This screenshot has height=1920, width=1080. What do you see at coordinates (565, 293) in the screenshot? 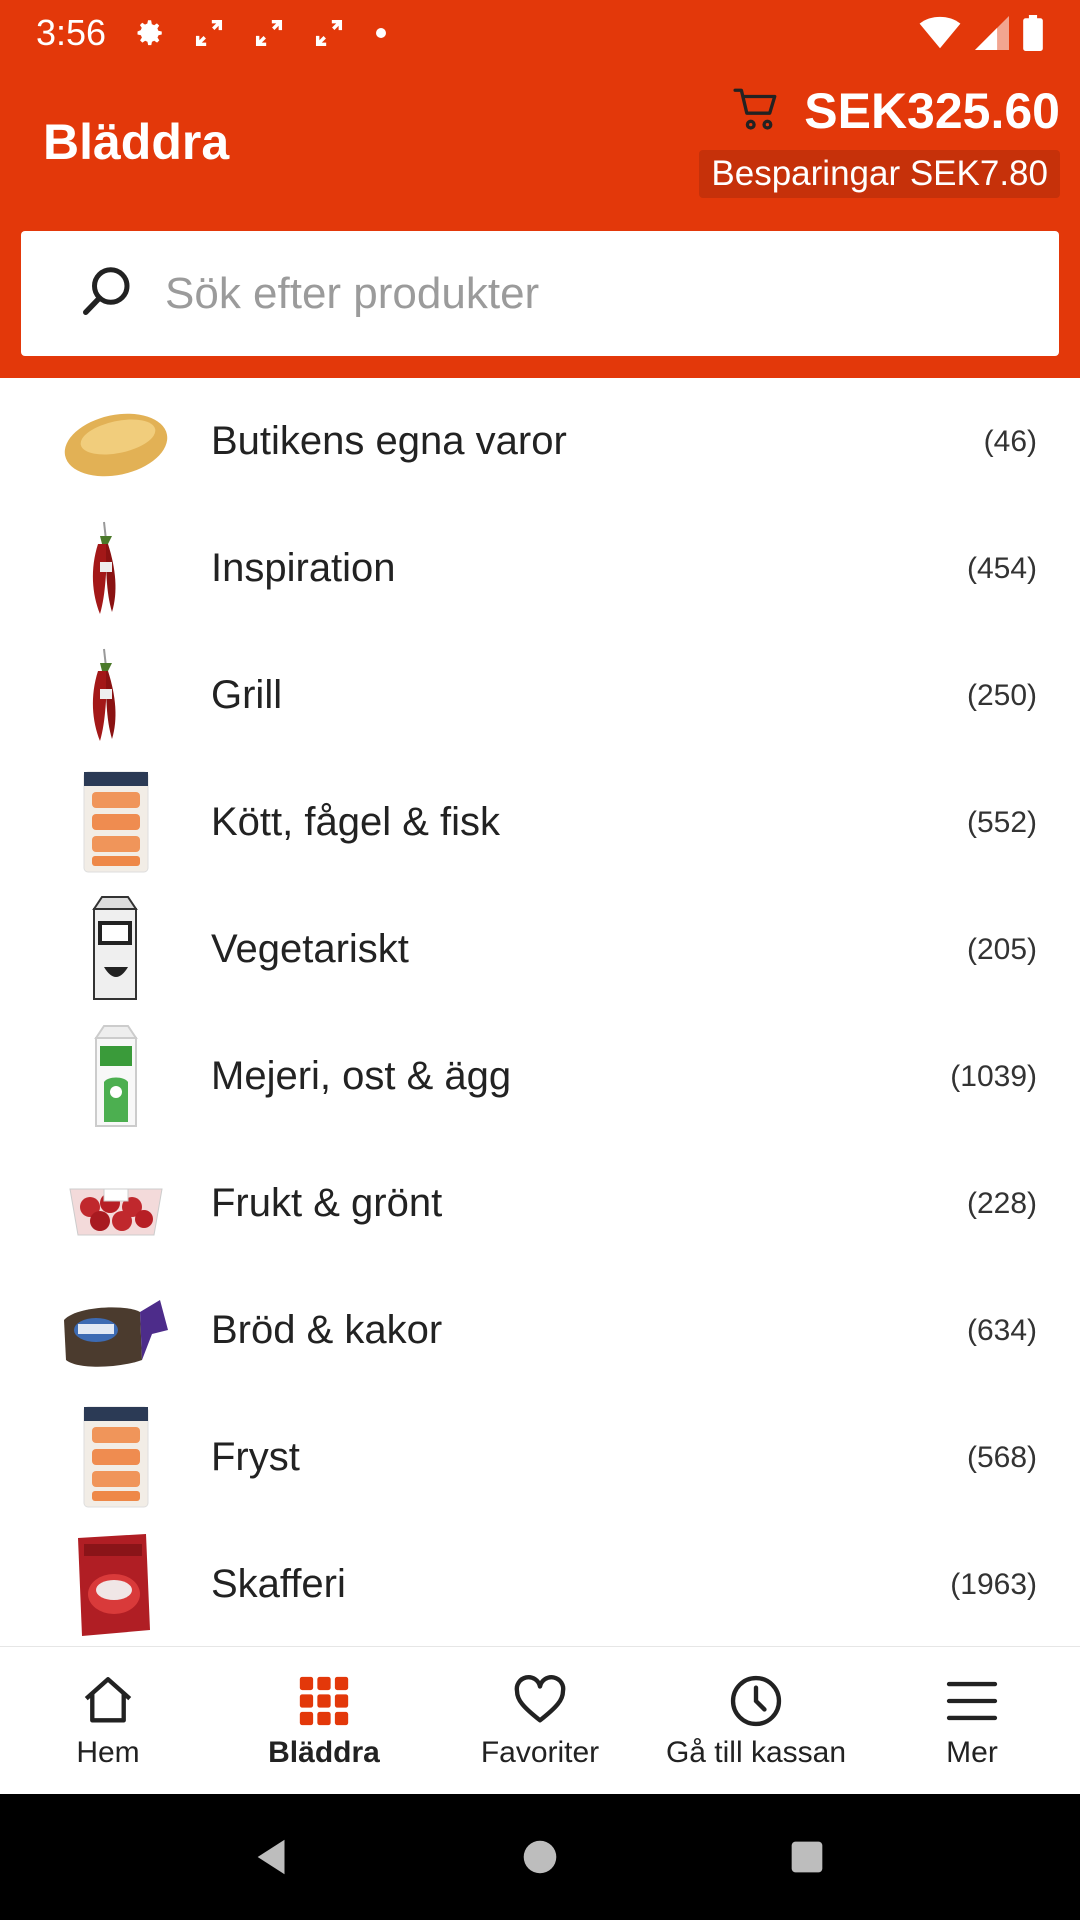
I see `search-input` at bounding box center [565, 293].